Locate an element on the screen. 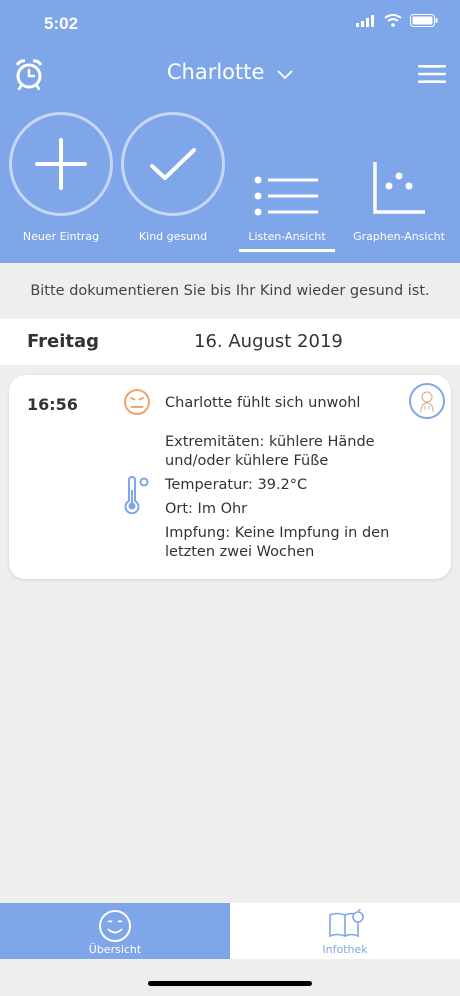 The width and height of the screenshot is (460, 996). new-entry-label: Neuer Eintrag is located at coordinates (61, 236).